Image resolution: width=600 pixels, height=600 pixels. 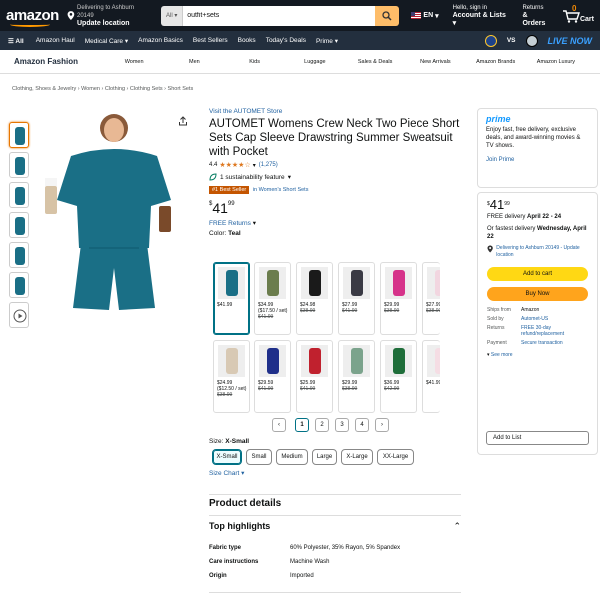 I want to click on next-page-button: ›, so click(x=382, y=425).